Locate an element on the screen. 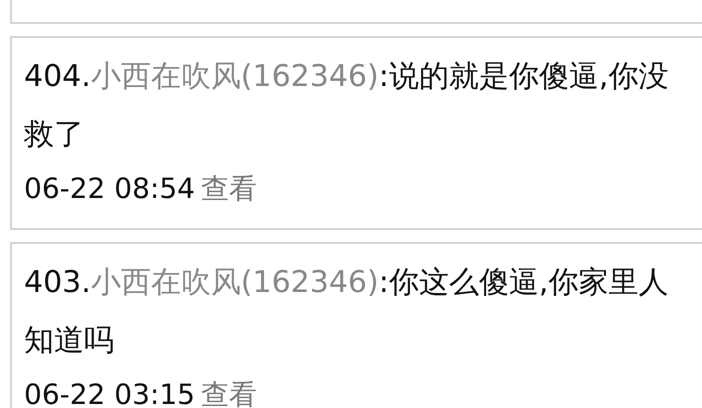  comment-date: 06-22 08:54 is located at coordinates (109, 188).